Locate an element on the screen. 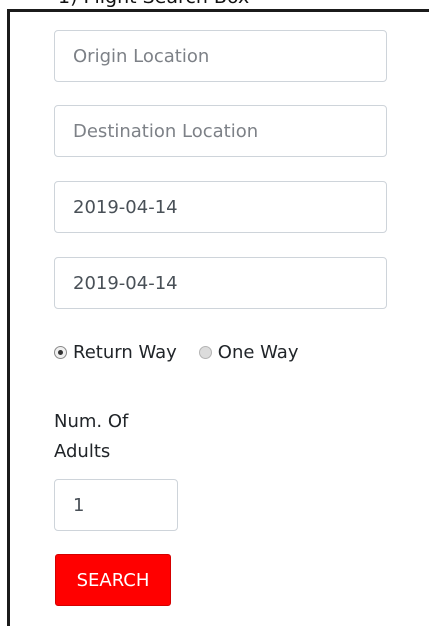 This screenshot has height=626, width=429. destination-location-input is located at coordinates (220, 131).